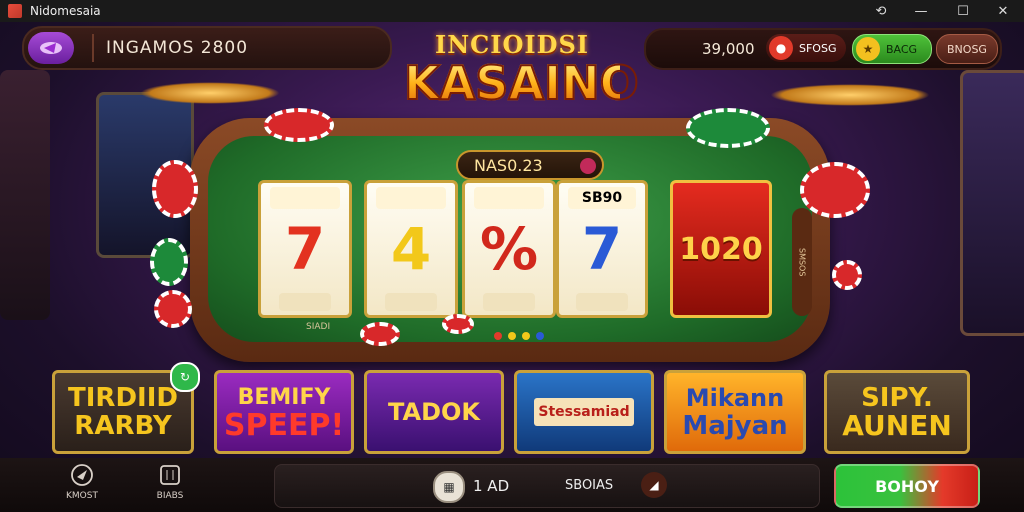 The width and height of the screenshot is (1024, 512). Describe the element at coordinates (588, 166) in the screenshot. I see `win-indicator-icon` at that location.